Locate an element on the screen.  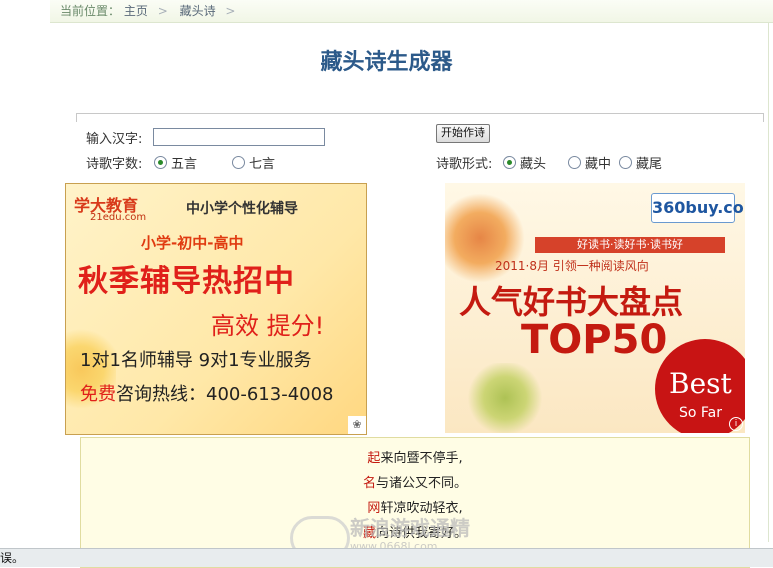
ad-tagline: 中小学个性化辅导 is located at coordinates (242, 209).